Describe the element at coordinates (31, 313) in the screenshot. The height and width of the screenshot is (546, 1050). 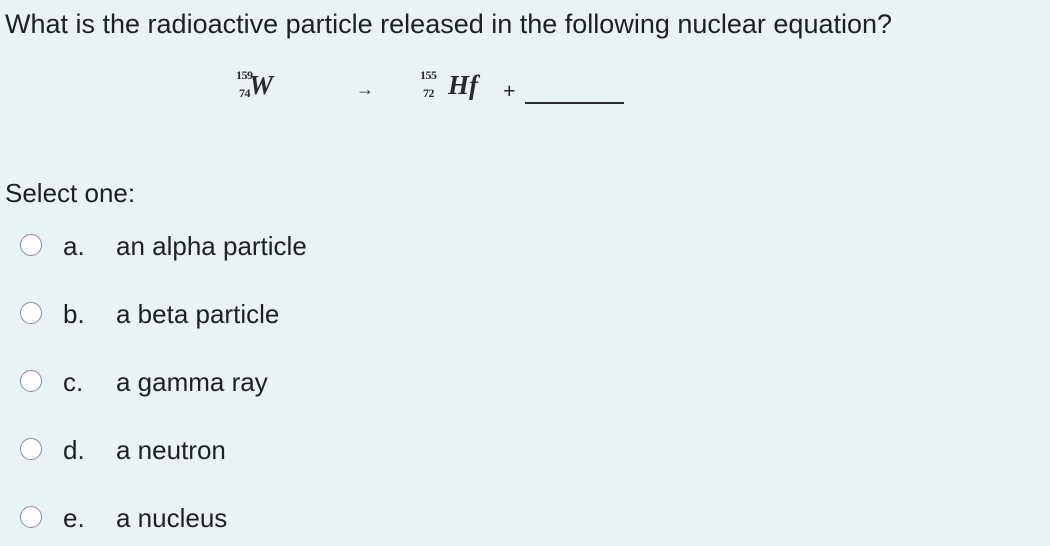
I see `radio-b` at that location.